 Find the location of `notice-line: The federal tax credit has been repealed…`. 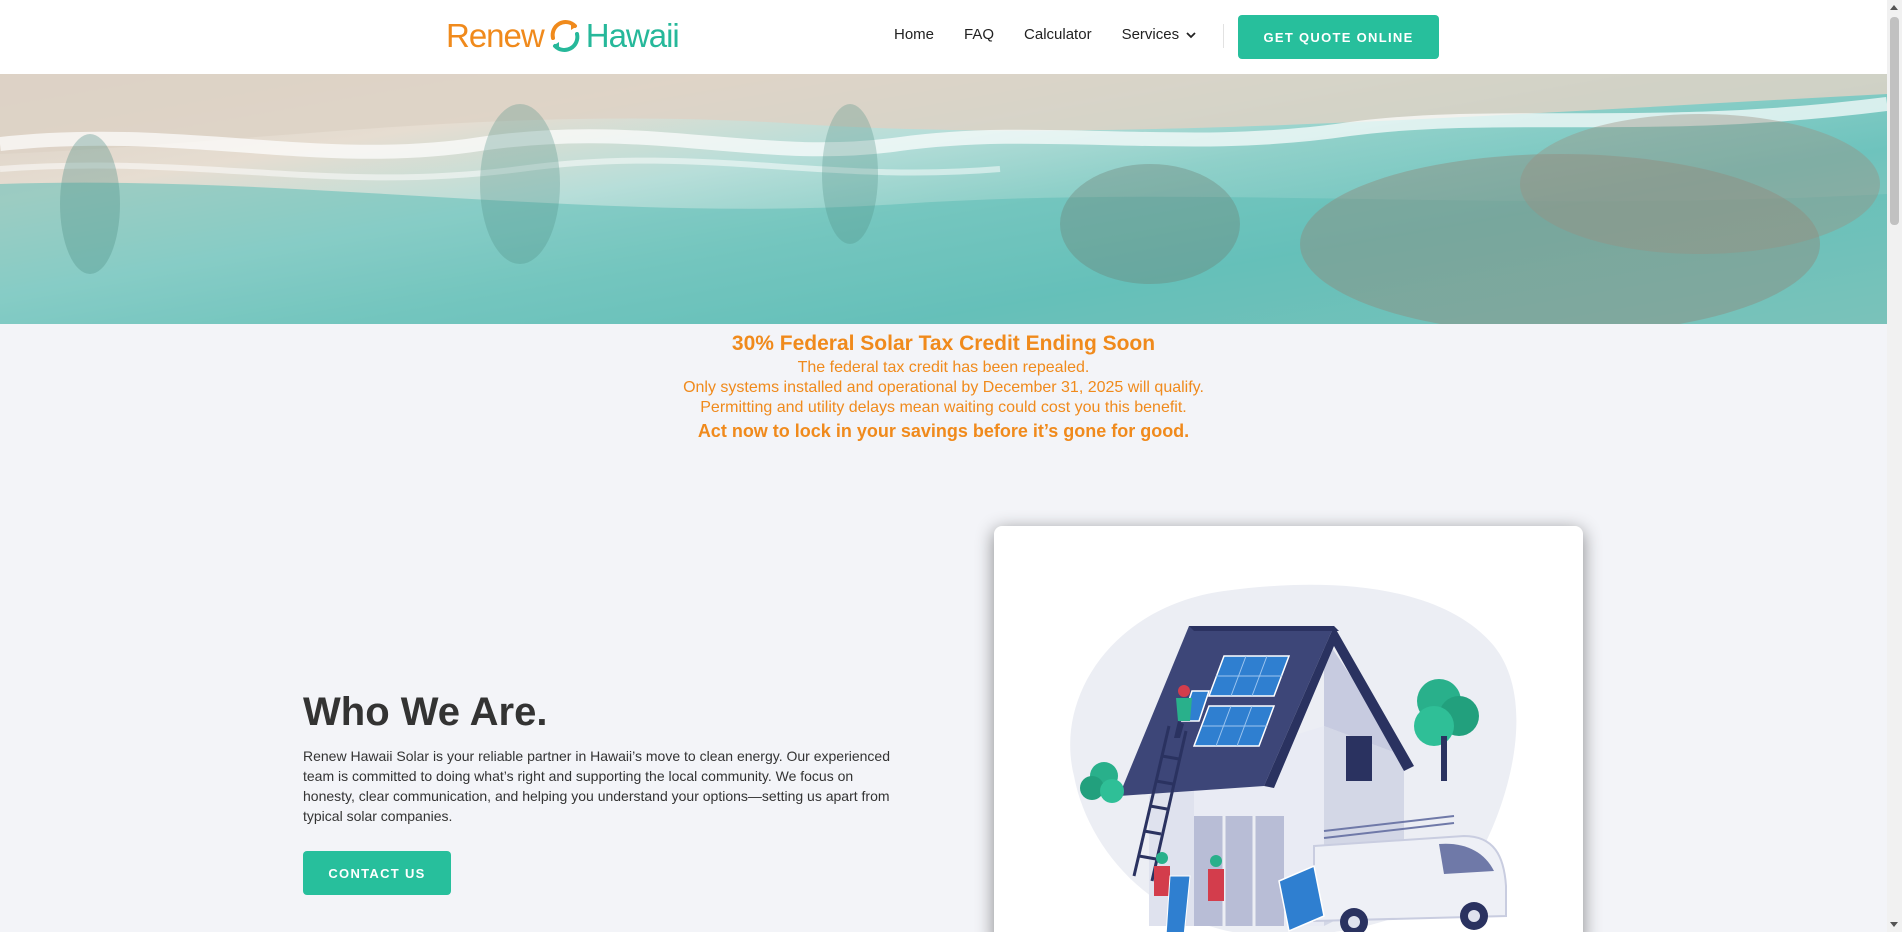

notice-line: The federal tax credit has been repealed… is located at coordinates (943, 367).